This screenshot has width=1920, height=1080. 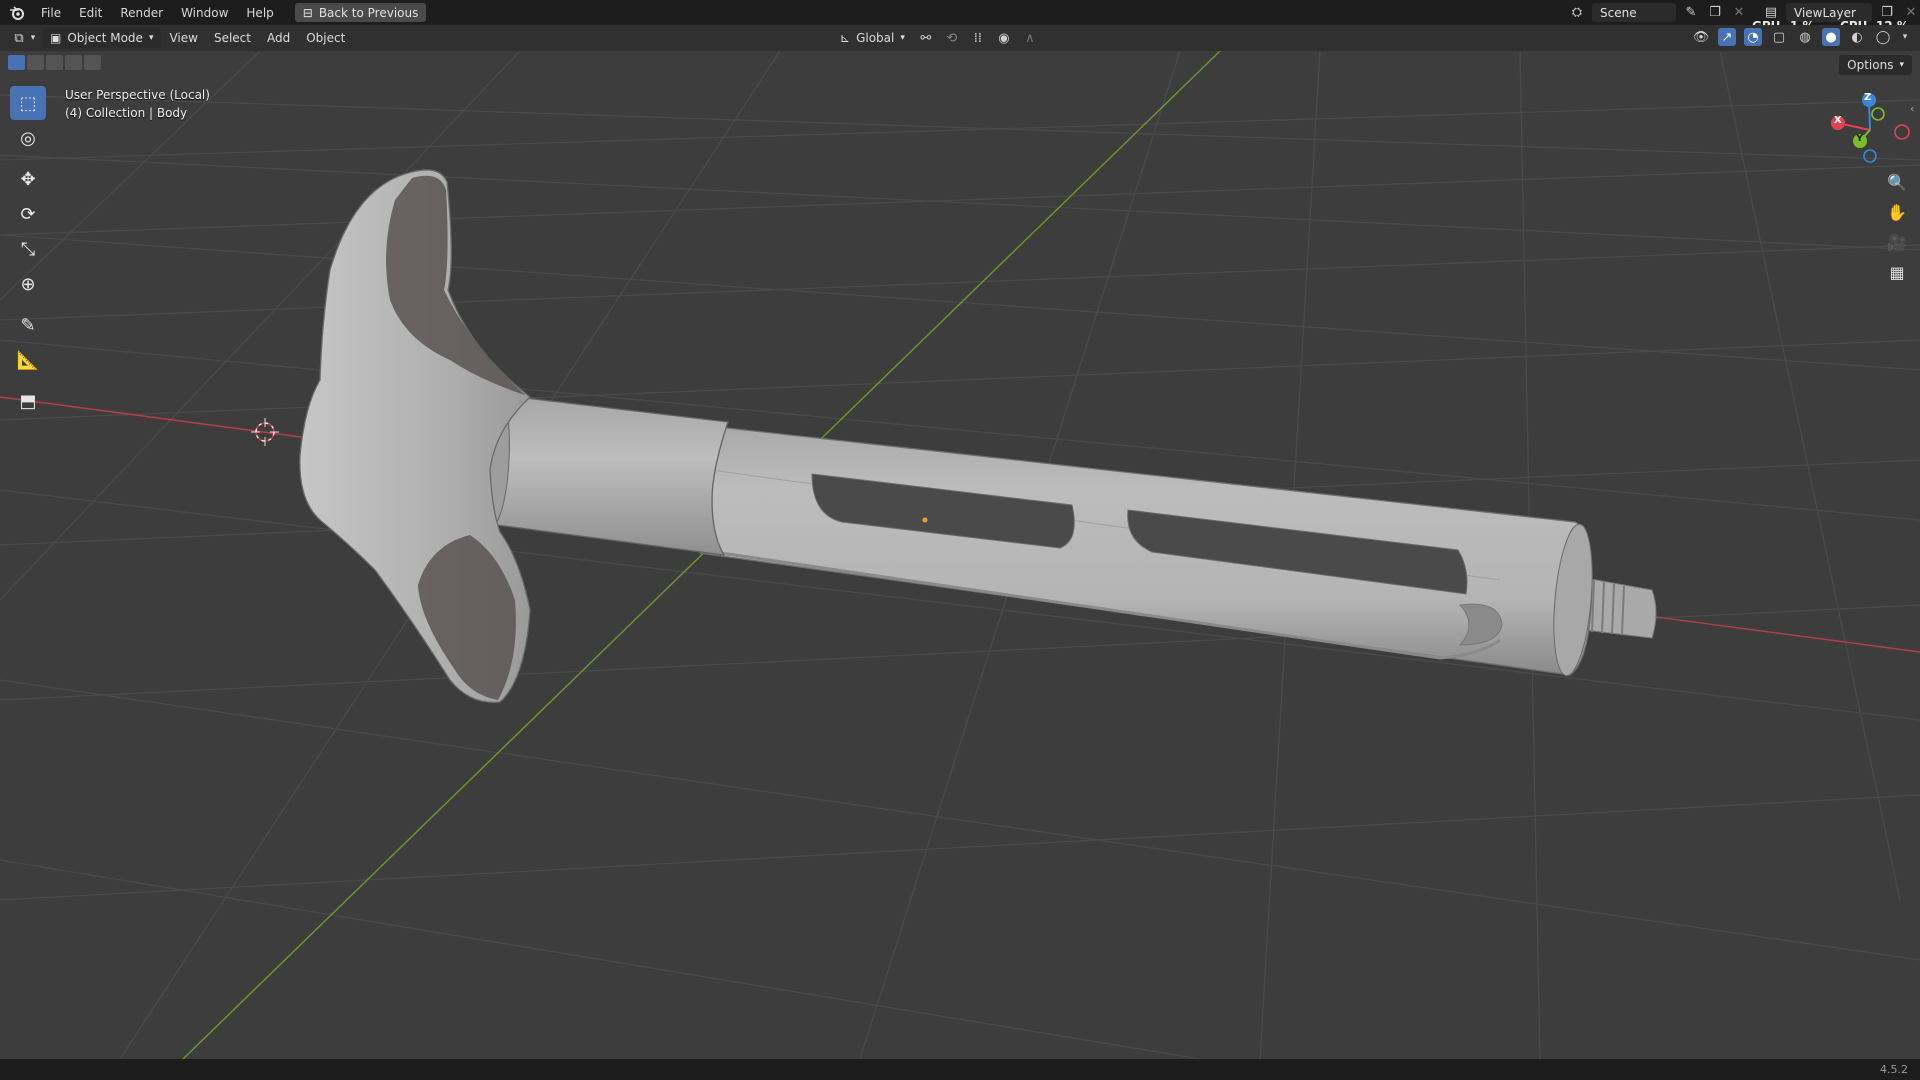 I want to click on menu-window: Window, so click(x=204, y=13).